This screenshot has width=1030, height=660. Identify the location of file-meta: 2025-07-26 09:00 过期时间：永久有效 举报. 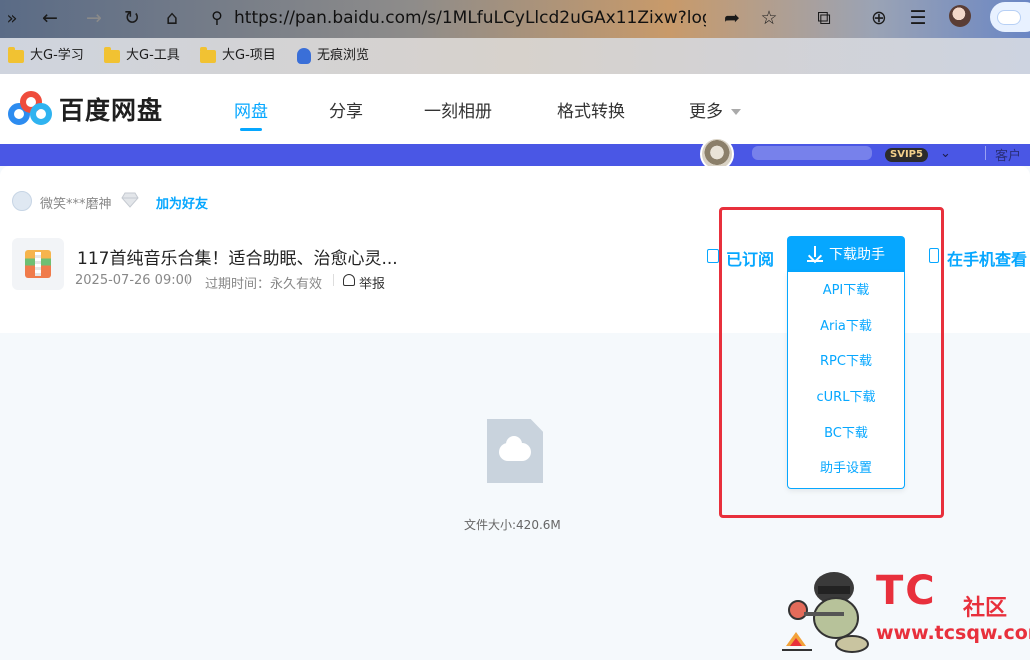
(230, 282).